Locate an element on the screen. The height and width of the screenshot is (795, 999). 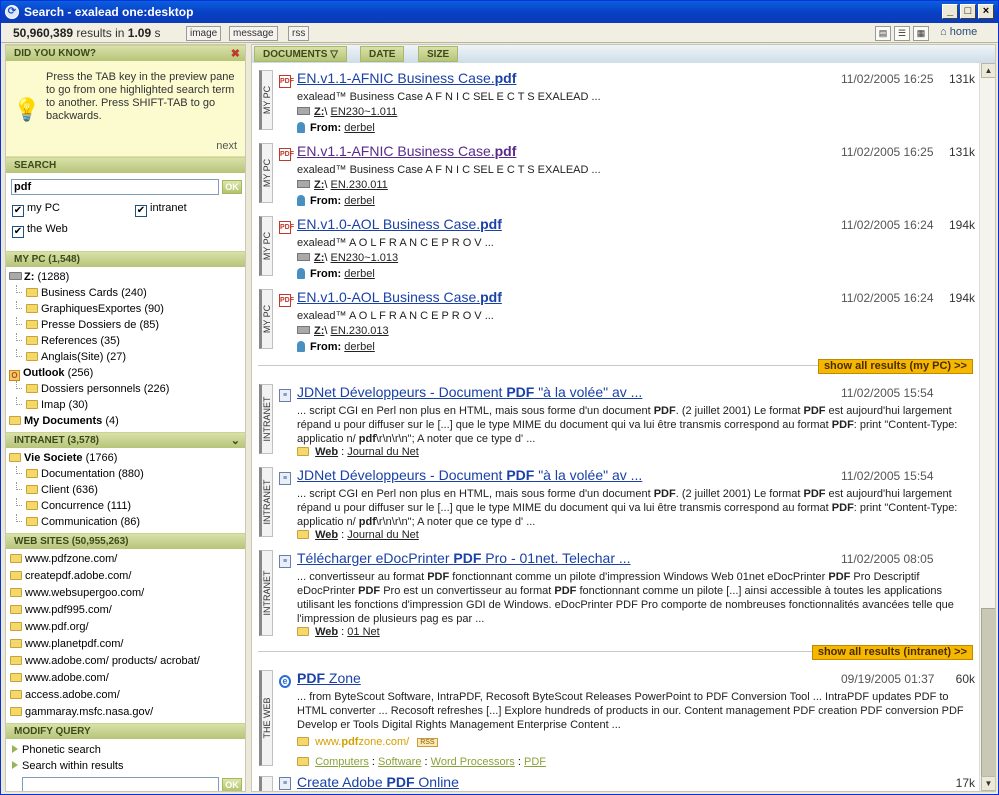
sort-size-button: SIZE is located at coordinates (438, 54).